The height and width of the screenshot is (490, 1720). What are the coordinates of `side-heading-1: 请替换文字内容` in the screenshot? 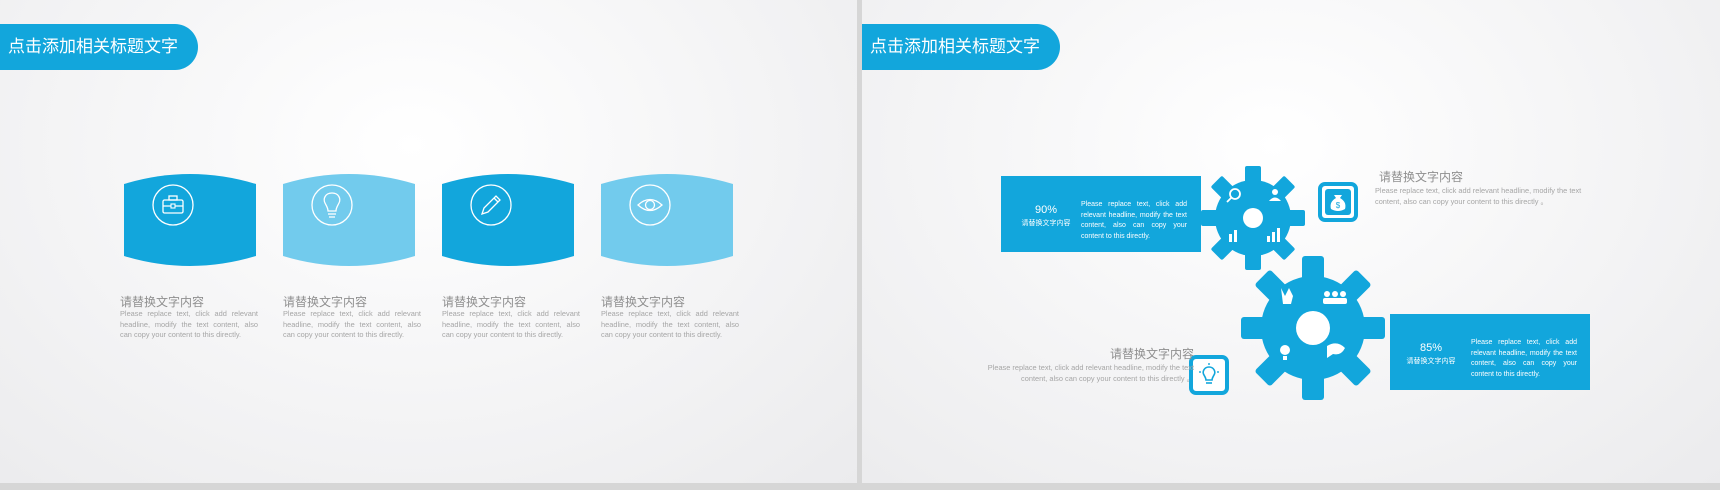 It's located at (1421, 177).